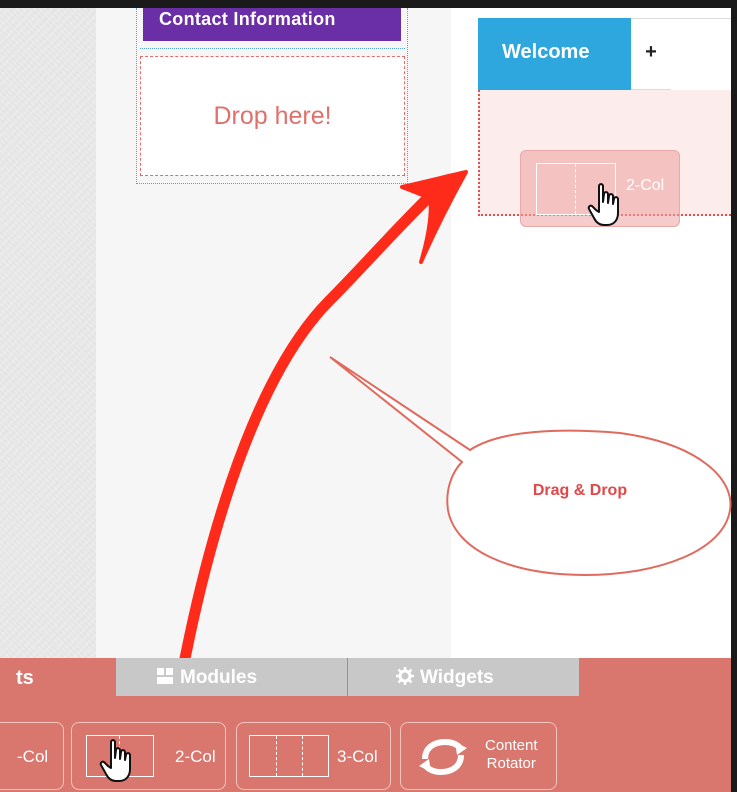  Describe the element at coordinates (478, 756) in the screenshot. I see `content-rotator-button: Content Rotator` at that location.